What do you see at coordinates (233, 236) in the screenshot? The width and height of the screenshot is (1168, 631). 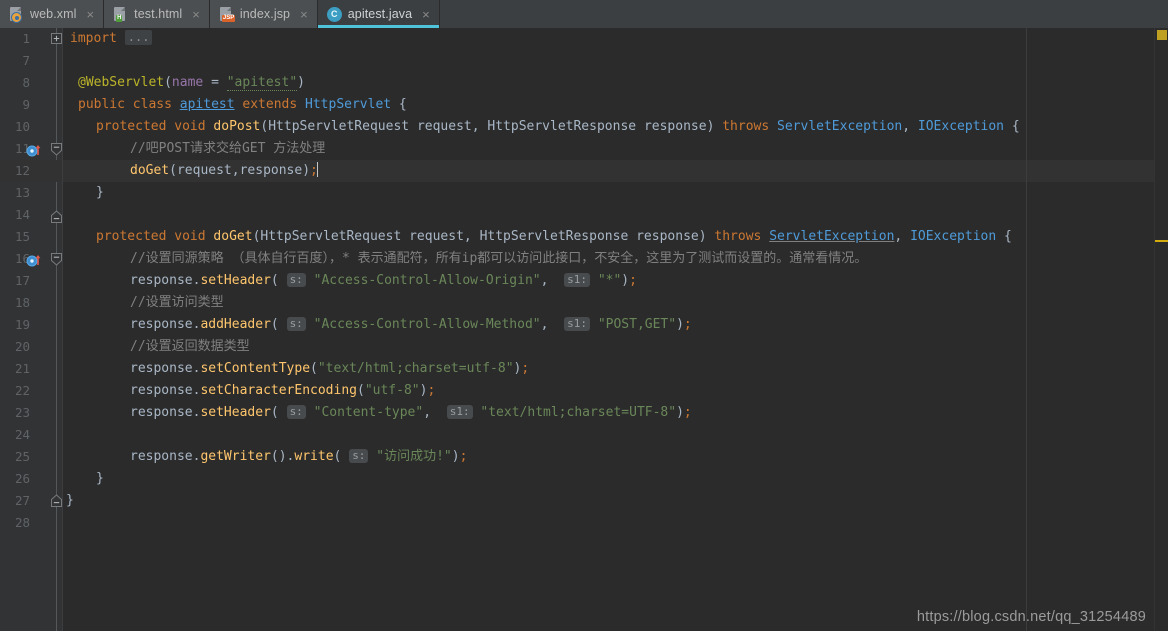 I see `method-doget: doGet` at bounding box center [233, 236].